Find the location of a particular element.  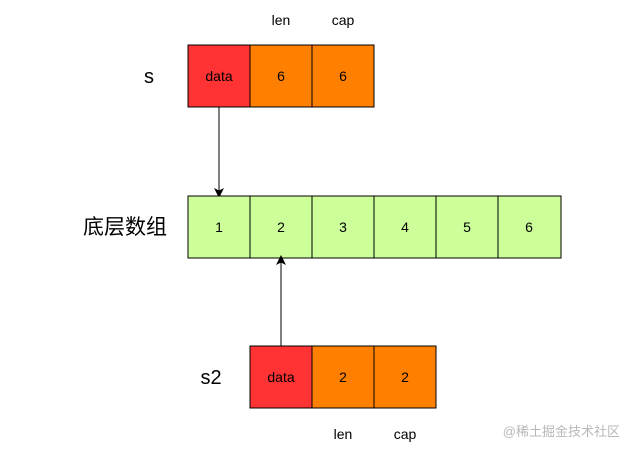

underlying-array: 1 2 3 4 5 6 is located at coordinates (374, 227).